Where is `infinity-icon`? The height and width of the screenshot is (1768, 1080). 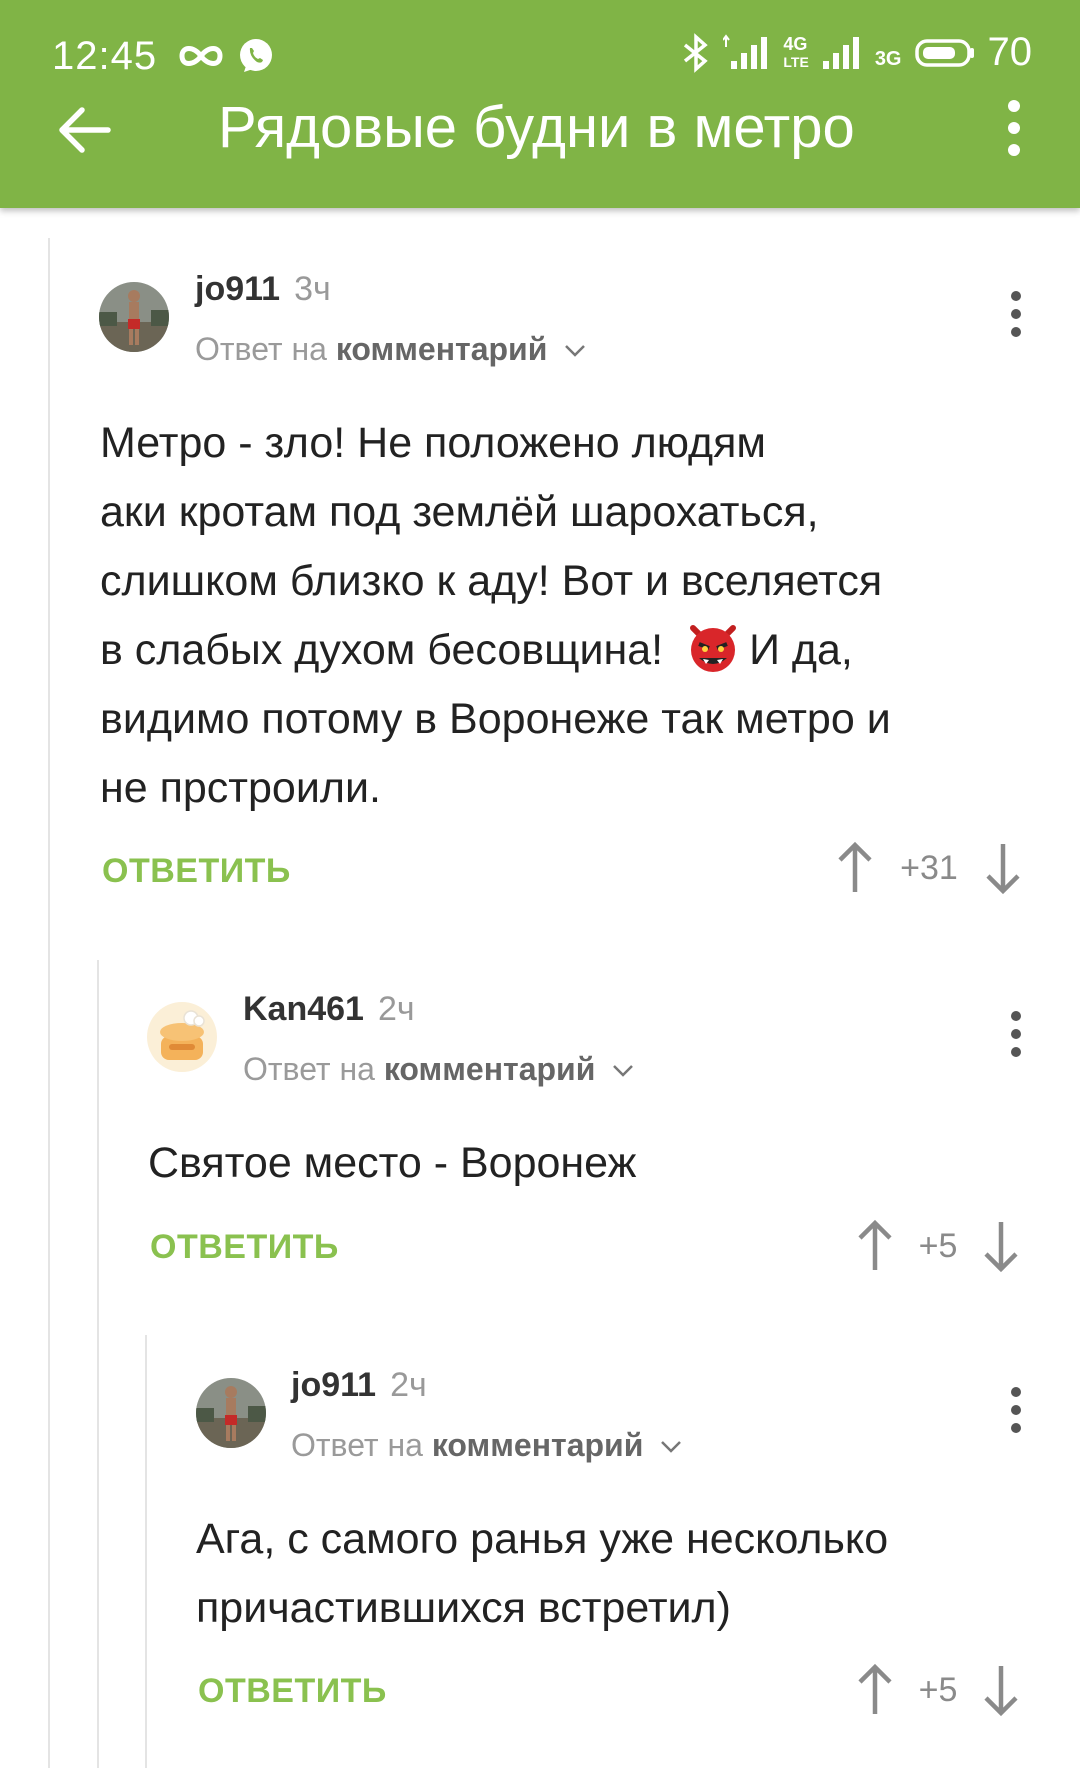
infinity-icon is located at coordinates (201, 56).